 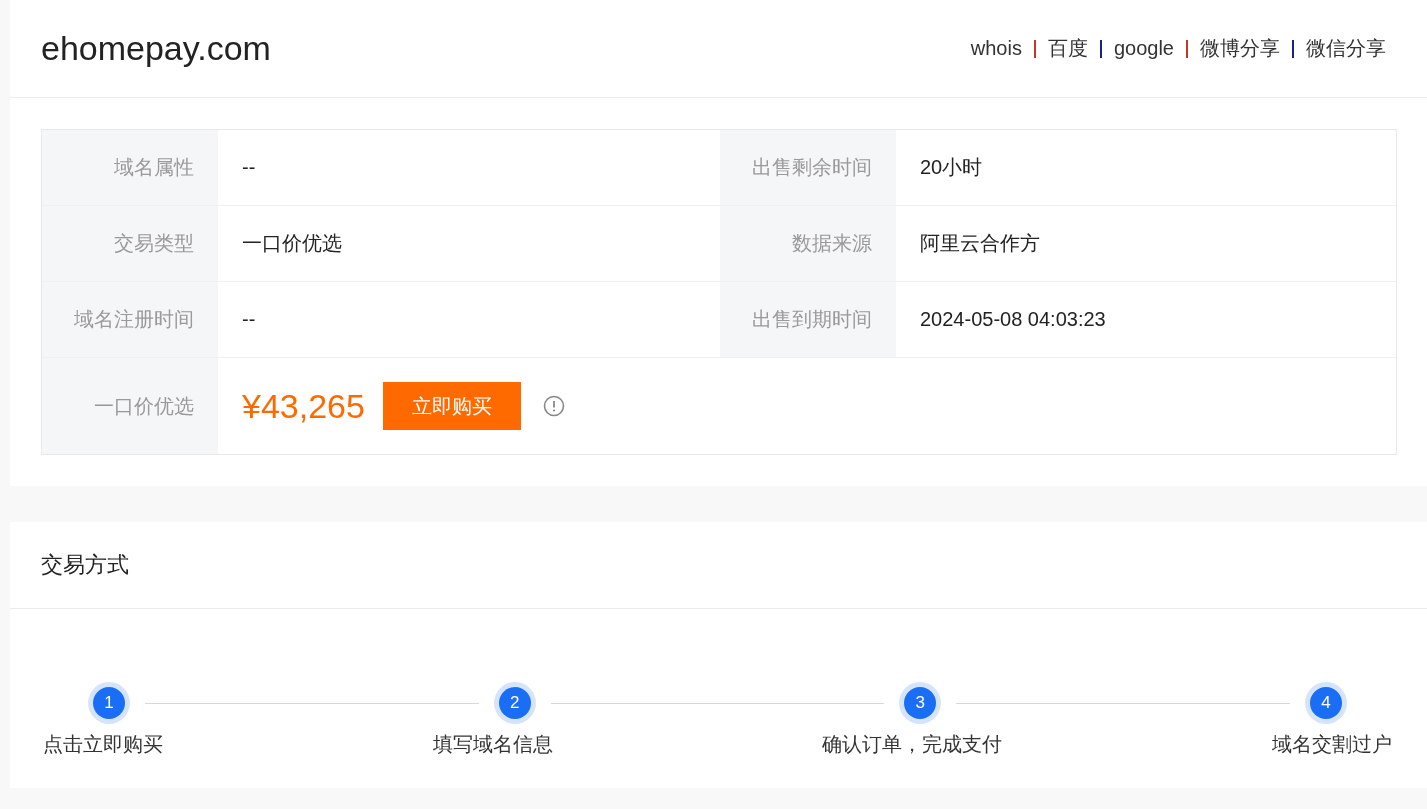 What do you see at coordinates (1067, 48) in the screenshot?
I see `header-link: 百度` at bounding box center [1067, 48].